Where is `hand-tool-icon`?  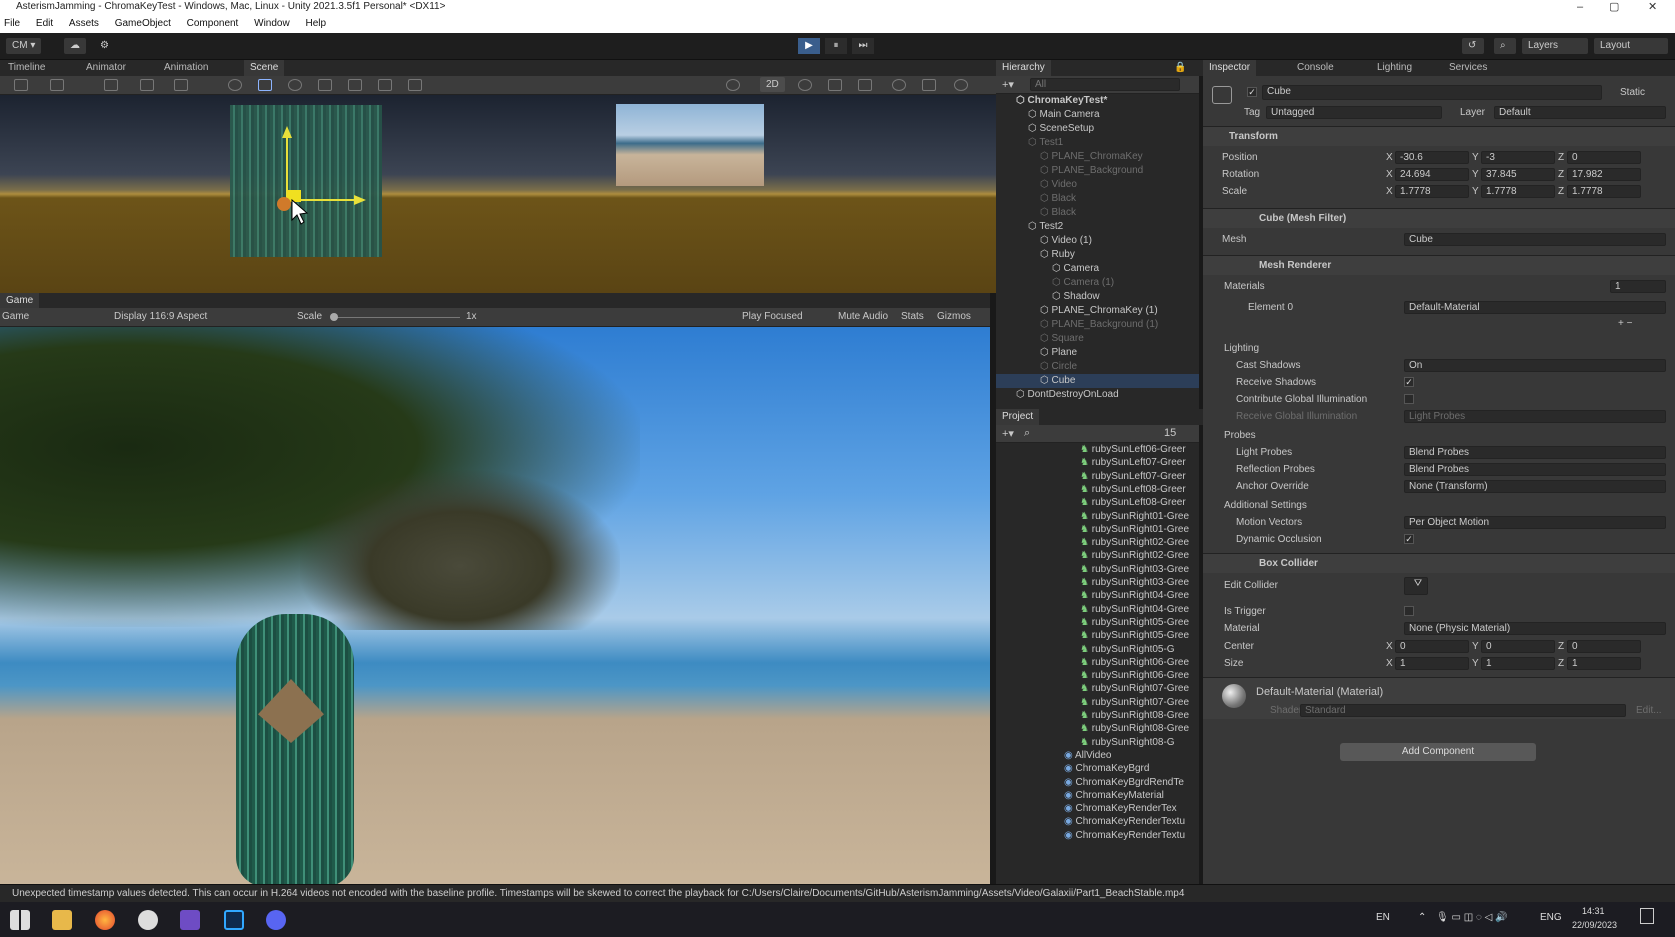 hand-tool-icon is located at coordinates (235, 85).